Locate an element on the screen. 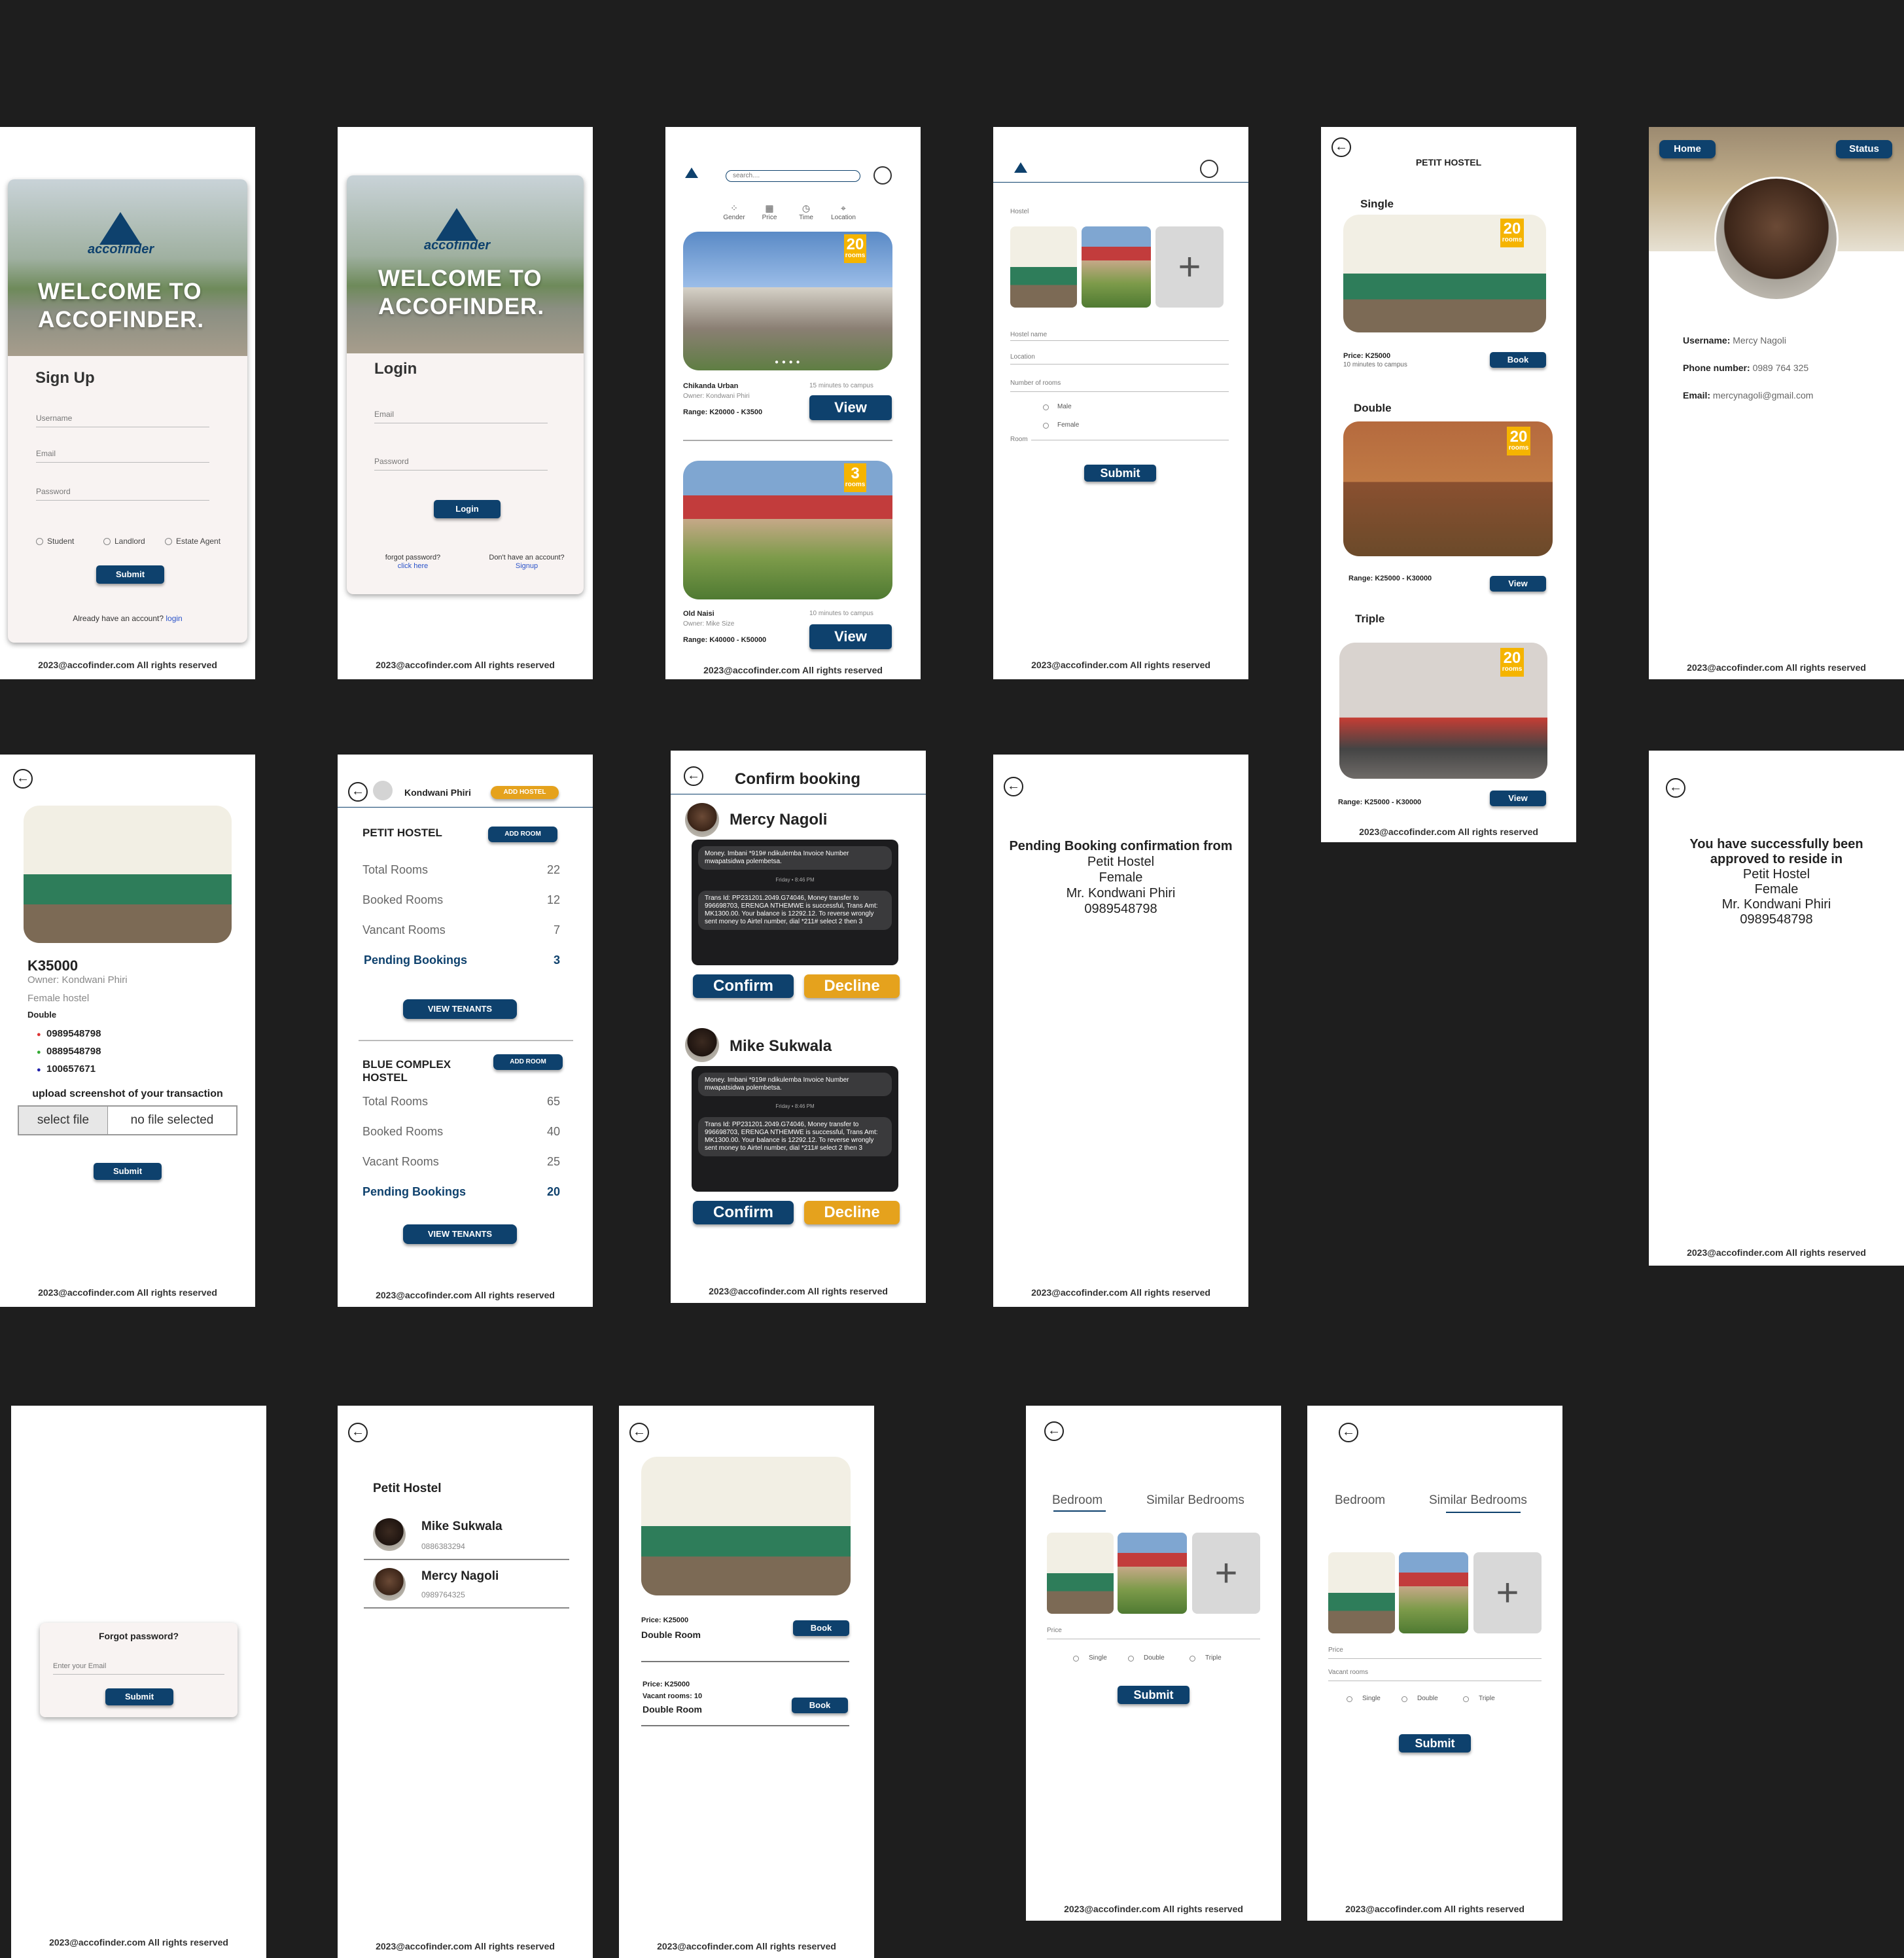 The height and width of the screenshot is (1958, 1904). role-radio-agent is located at coordinates (168, 541).